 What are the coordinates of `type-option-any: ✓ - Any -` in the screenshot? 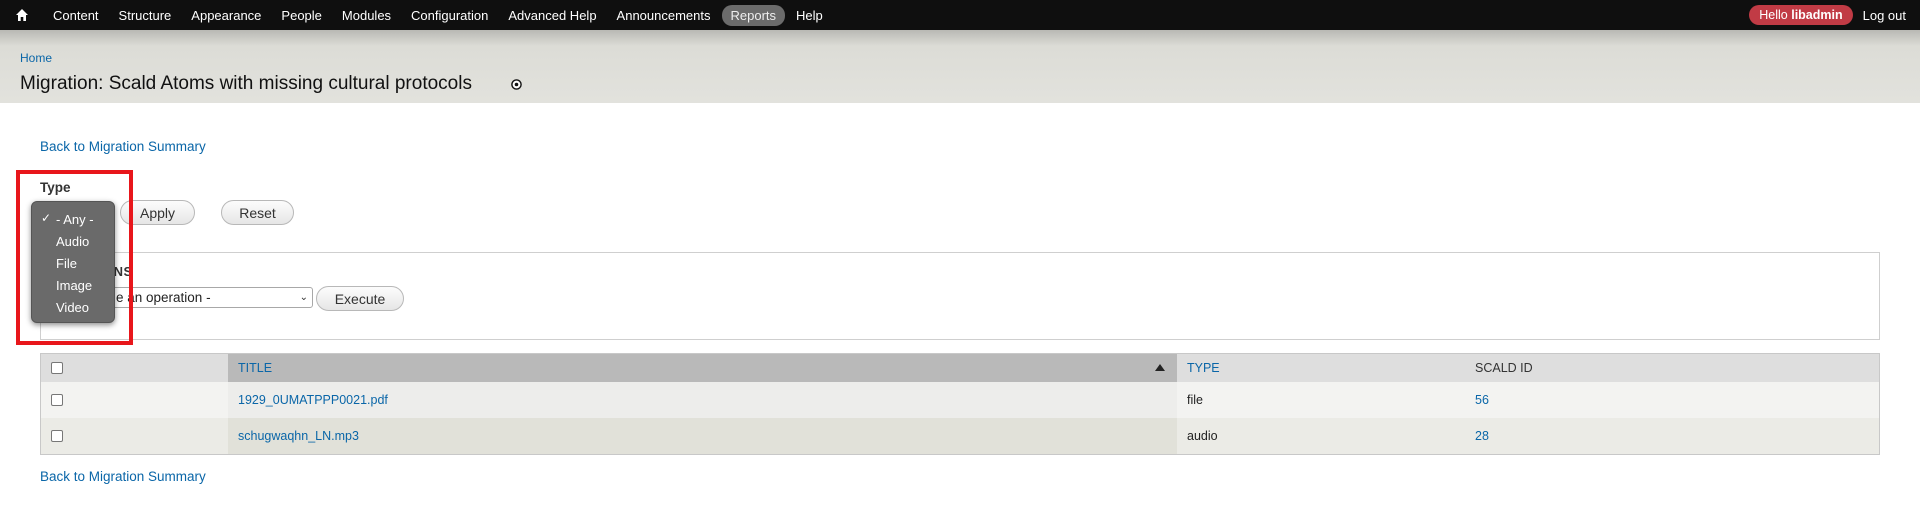 It's located at (73, 219).